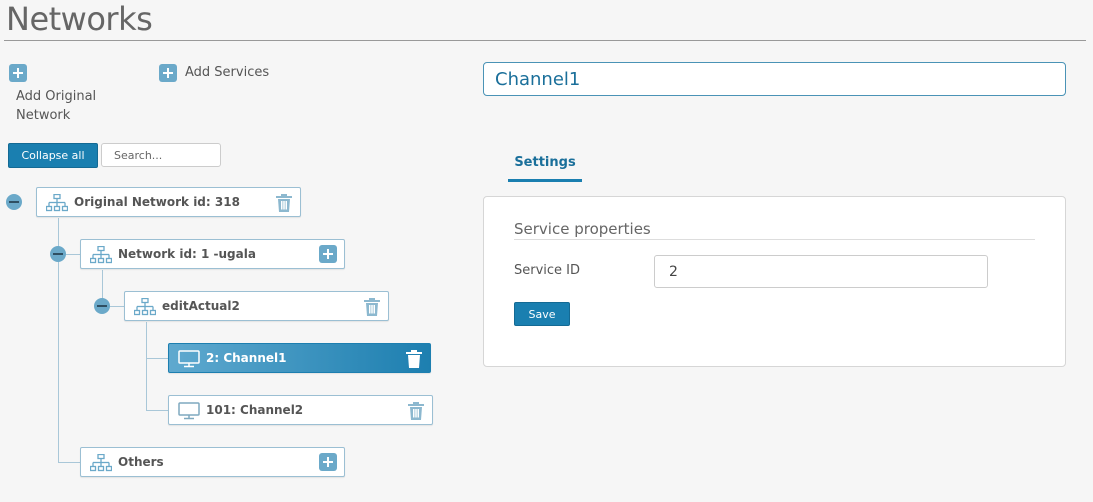 The height and width of the screenshot is (502, 1093). Describe the element at coordinates (18, 73) in the screenshot. I see `add-original-network-icon` at that location.